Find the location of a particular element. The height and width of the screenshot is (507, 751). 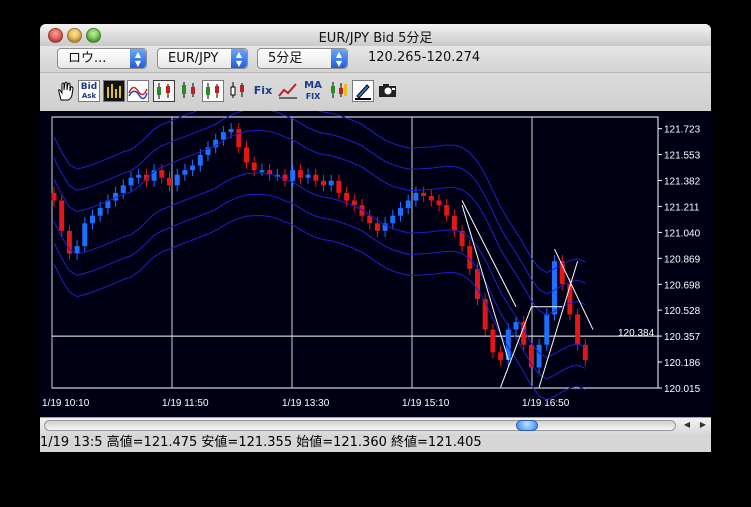

fix-label: Fix is located at coordinates (263, 90).